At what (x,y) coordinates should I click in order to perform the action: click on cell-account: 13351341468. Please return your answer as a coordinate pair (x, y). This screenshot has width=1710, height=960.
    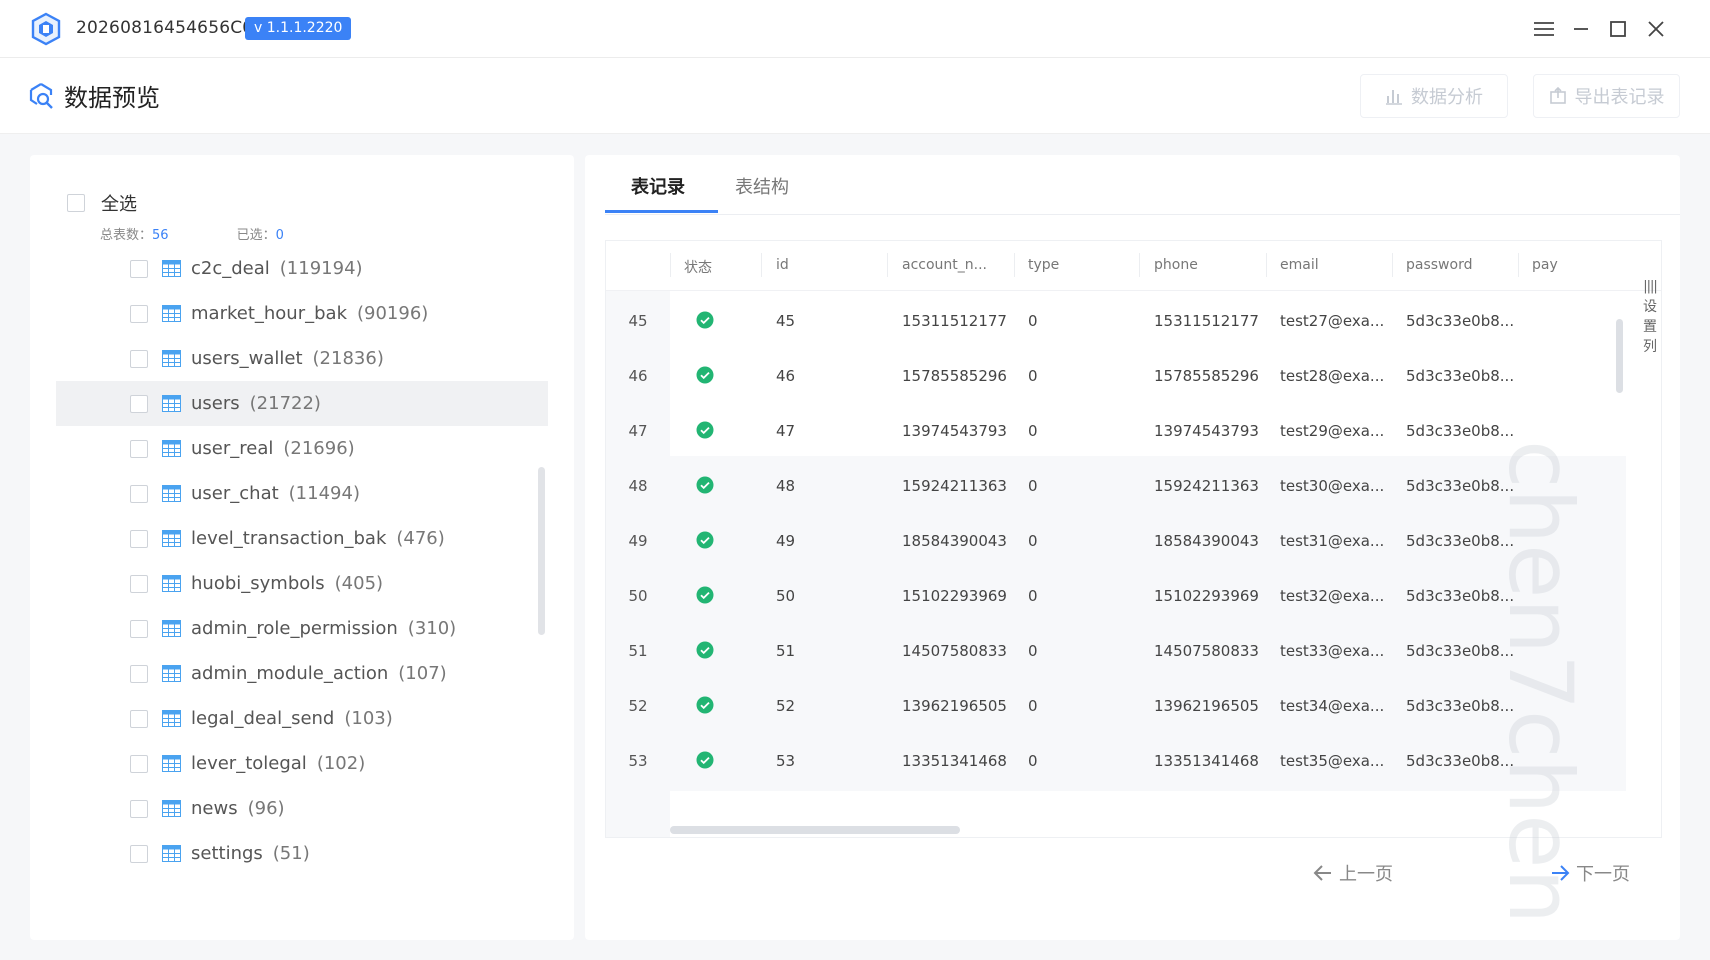
    Looking at the image, I should click on (954, 761).